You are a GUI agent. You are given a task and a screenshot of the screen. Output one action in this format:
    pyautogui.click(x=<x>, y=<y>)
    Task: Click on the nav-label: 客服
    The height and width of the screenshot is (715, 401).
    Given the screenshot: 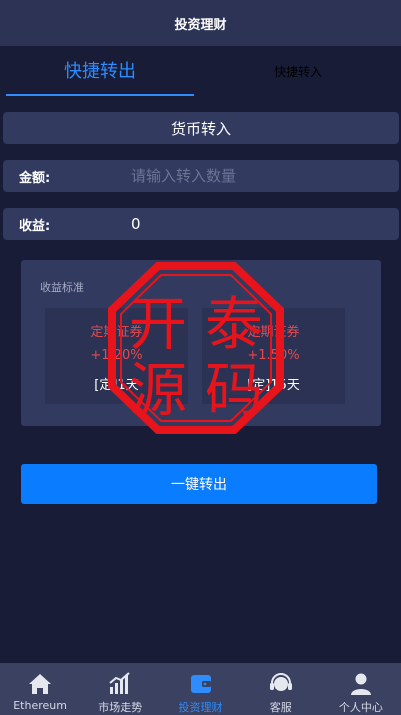 What is the action you would take?
    pyautogui.click(x=280, y=707)
    